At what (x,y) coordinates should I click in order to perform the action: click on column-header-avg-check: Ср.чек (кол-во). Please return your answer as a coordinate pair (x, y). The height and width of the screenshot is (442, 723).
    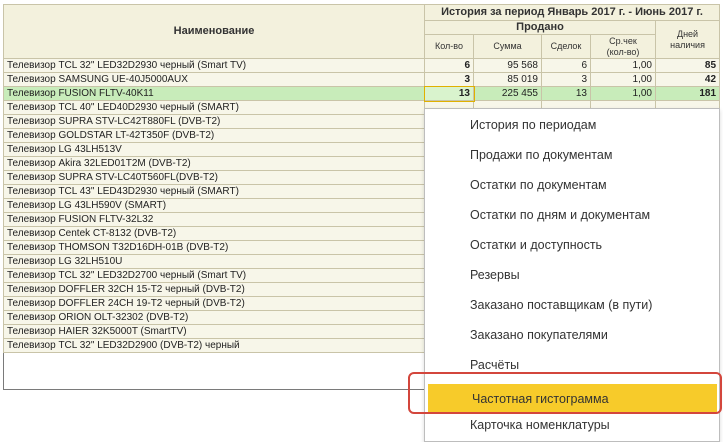
    Looking at the image, I should click on (623, 46).